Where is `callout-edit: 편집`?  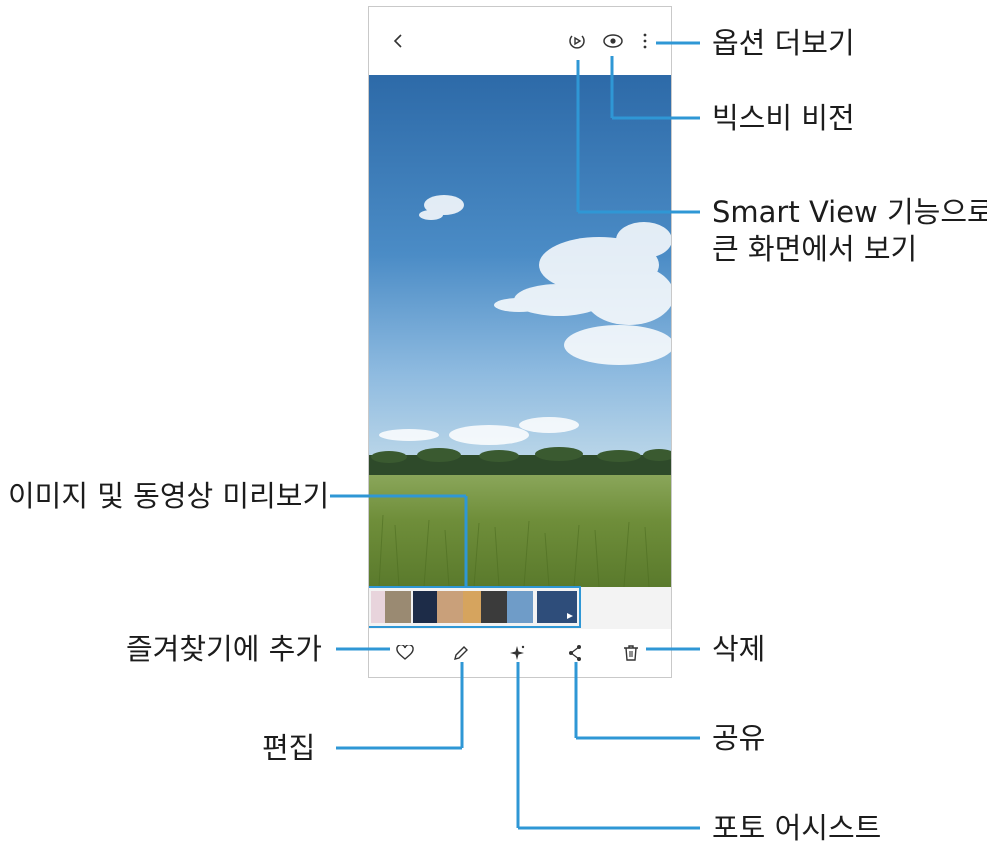
callout-edit: 편집 is located at coordinates (289, 748).